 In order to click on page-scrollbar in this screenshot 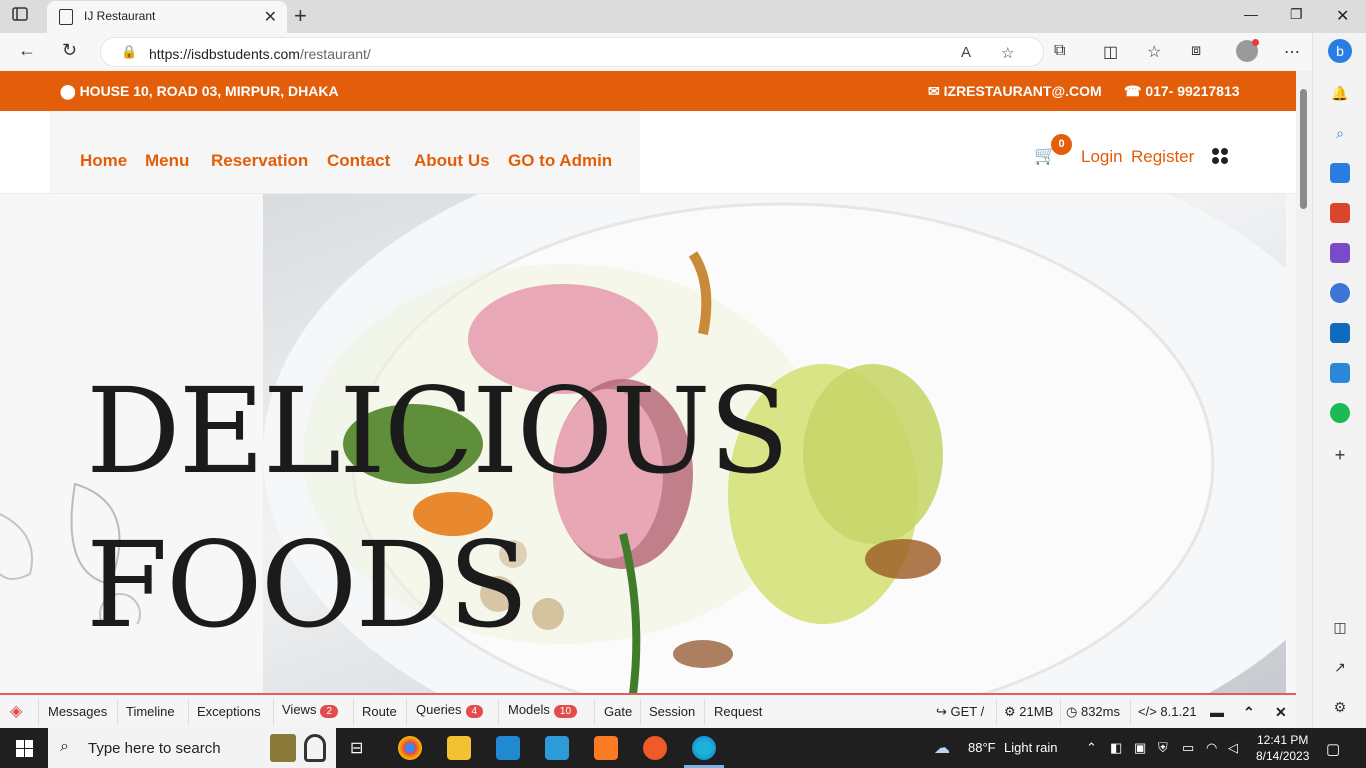, I will do `click(1304, 399)`.